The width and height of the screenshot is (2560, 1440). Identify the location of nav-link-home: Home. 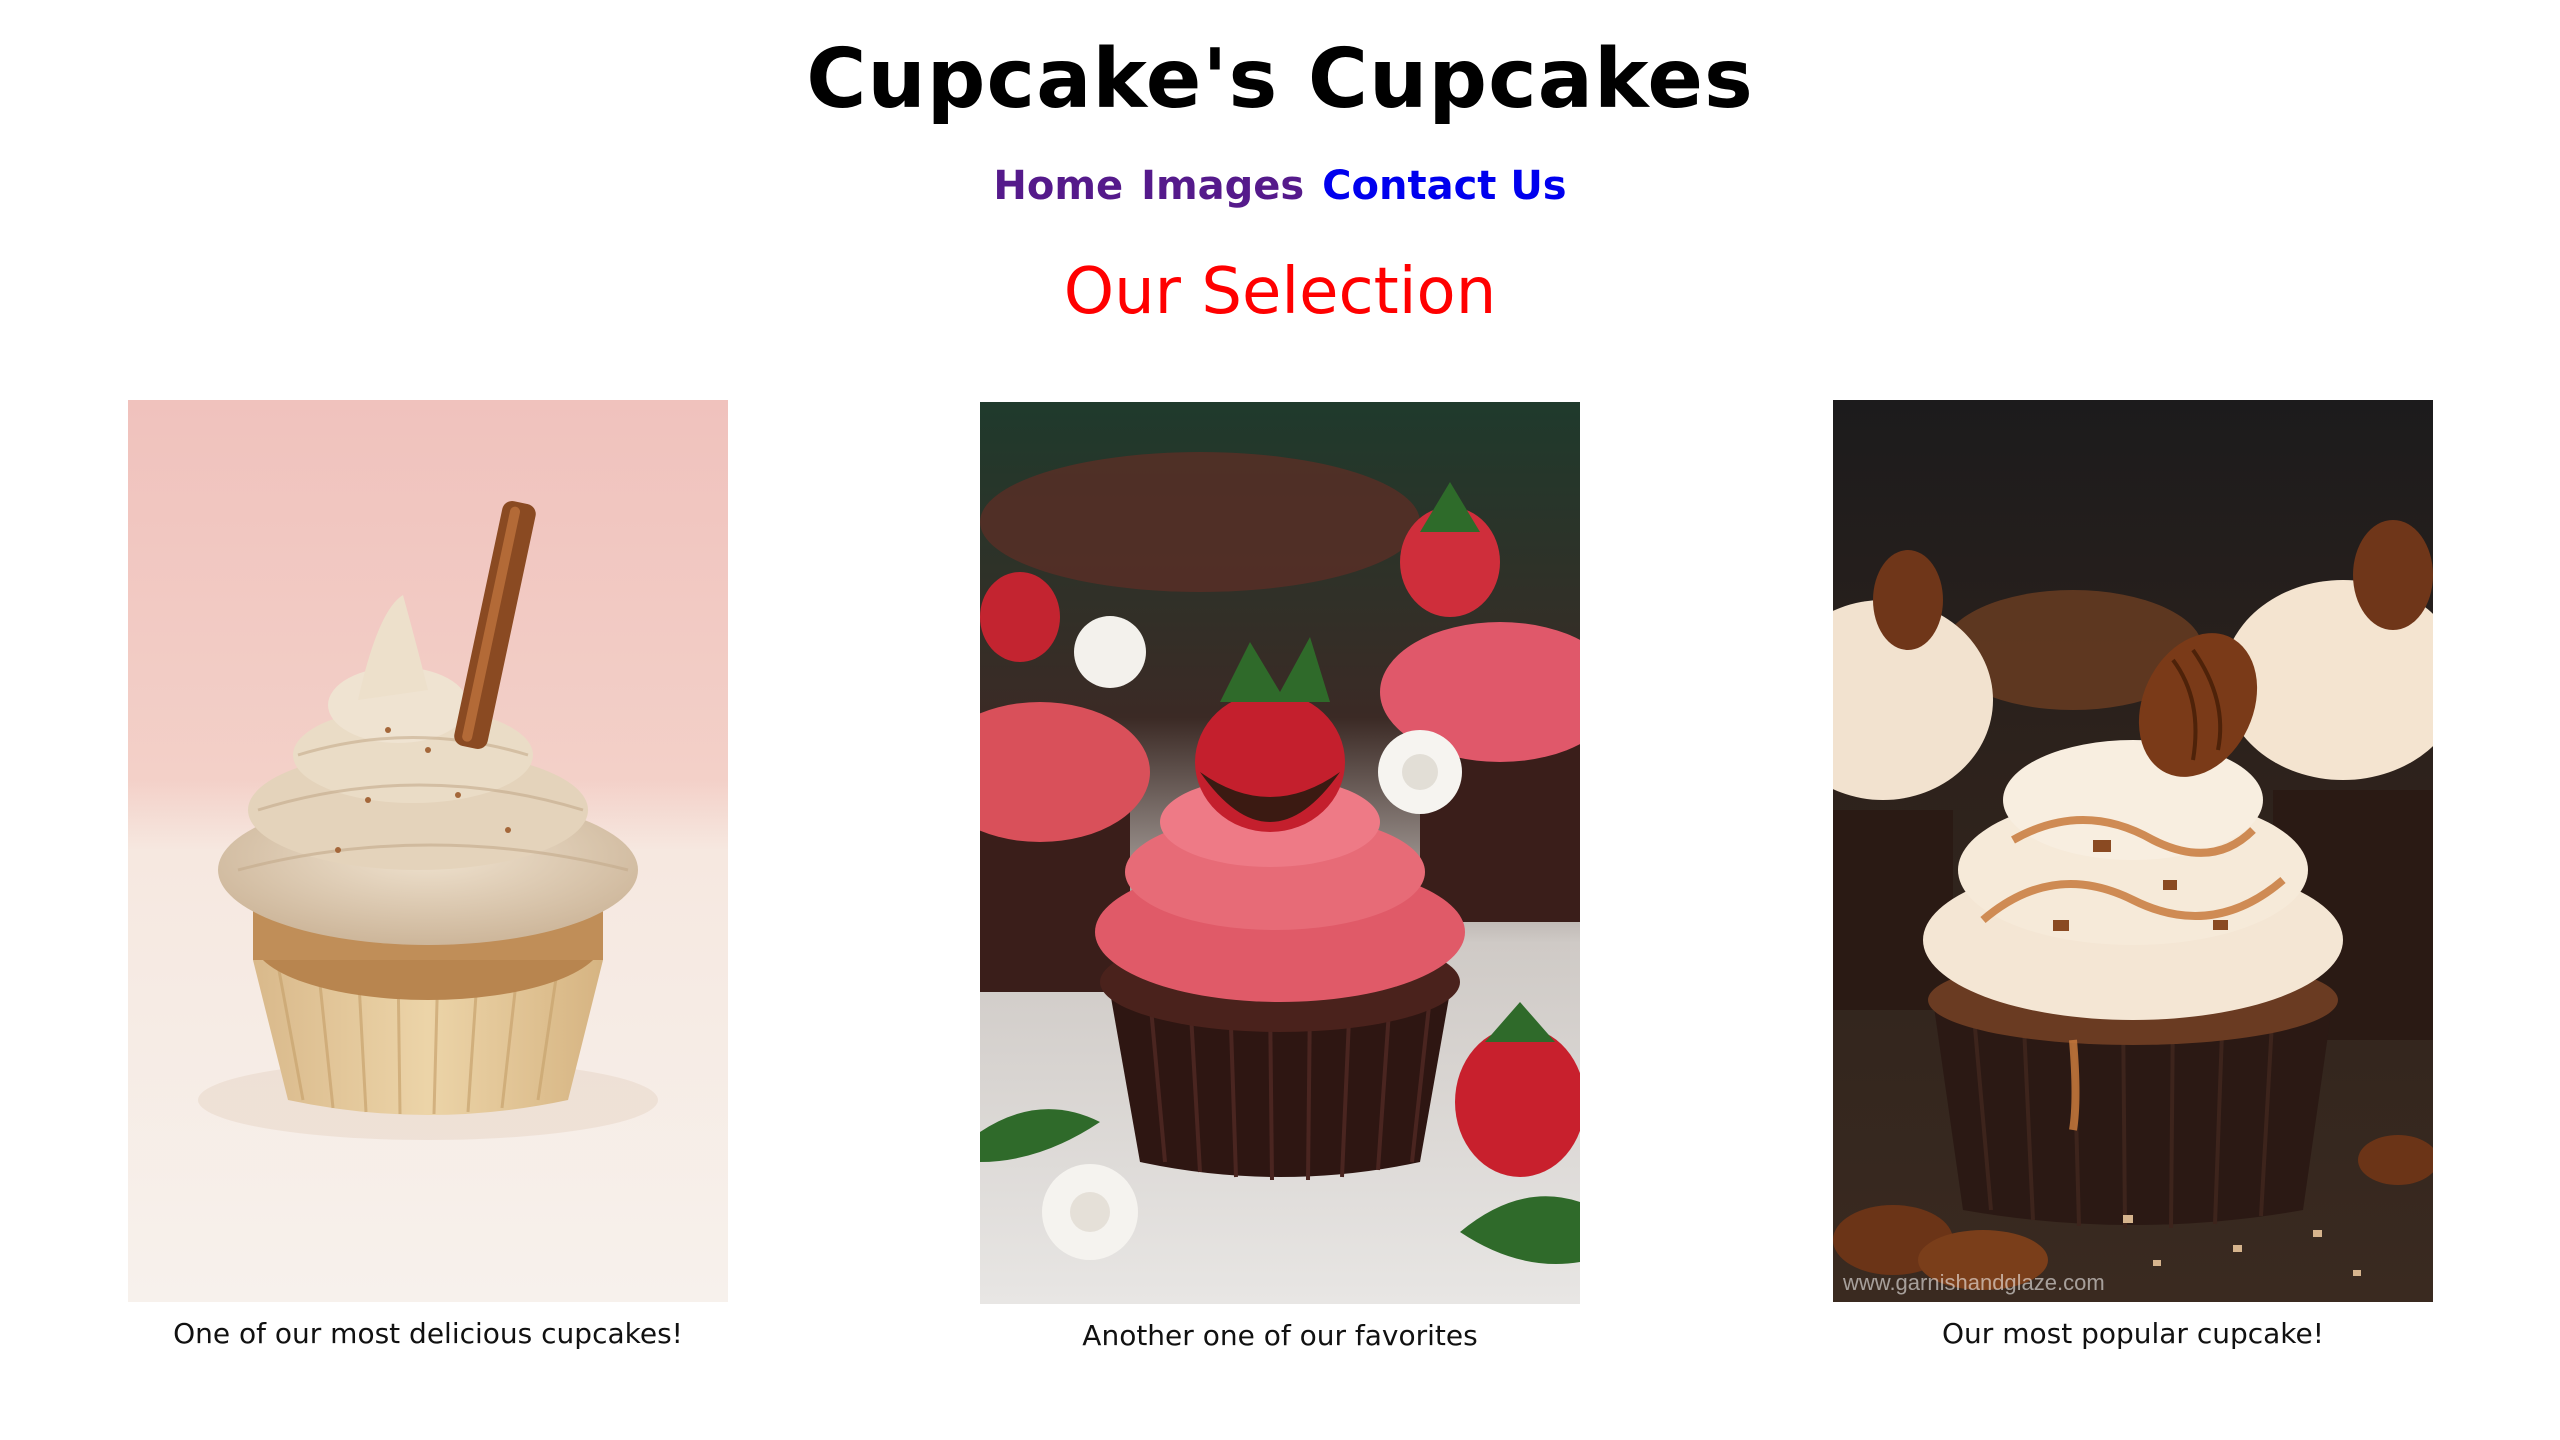
(1058, 186).